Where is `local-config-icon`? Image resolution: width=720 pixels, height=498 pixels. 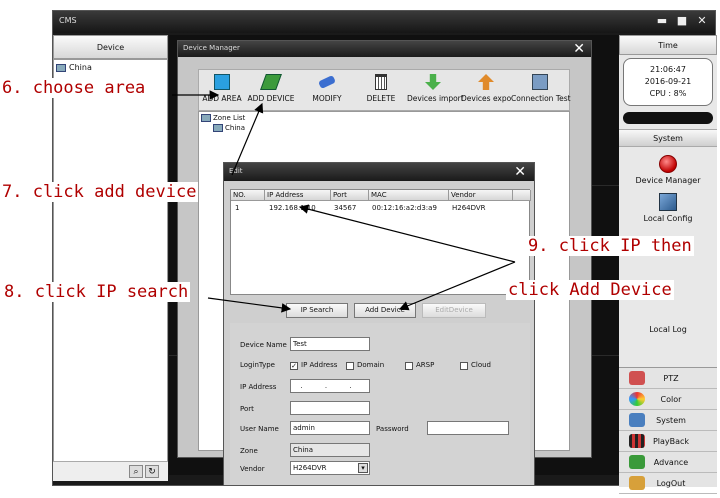
local-config-icon is located at coordinates (668, 202).